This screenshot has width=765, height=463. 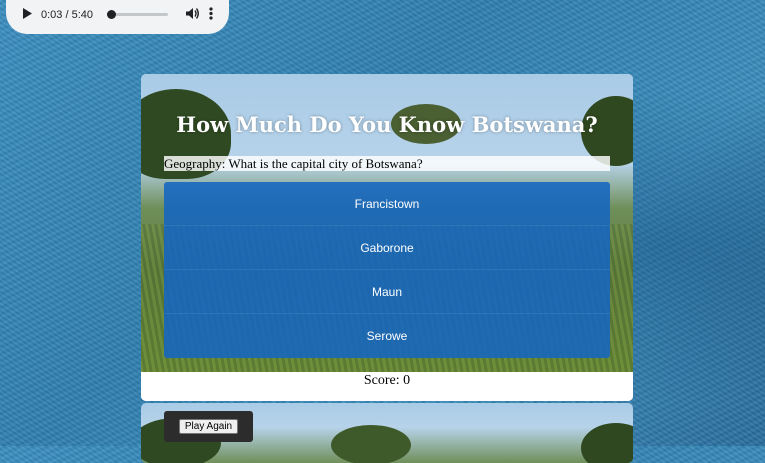 I want to click on answer-option: Maun, so click(x=387, y=292).